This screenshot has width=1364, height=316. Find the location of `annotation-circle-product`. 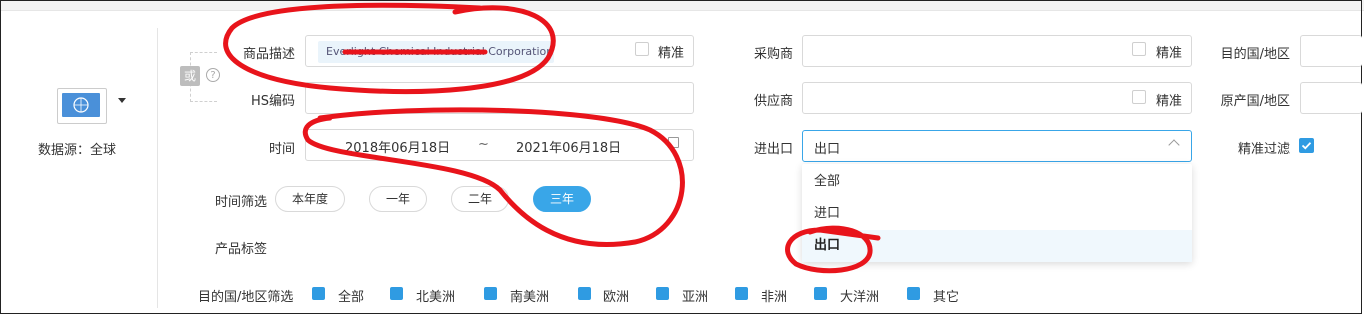

annotation-circle-product is located at coordinates (389, 48).